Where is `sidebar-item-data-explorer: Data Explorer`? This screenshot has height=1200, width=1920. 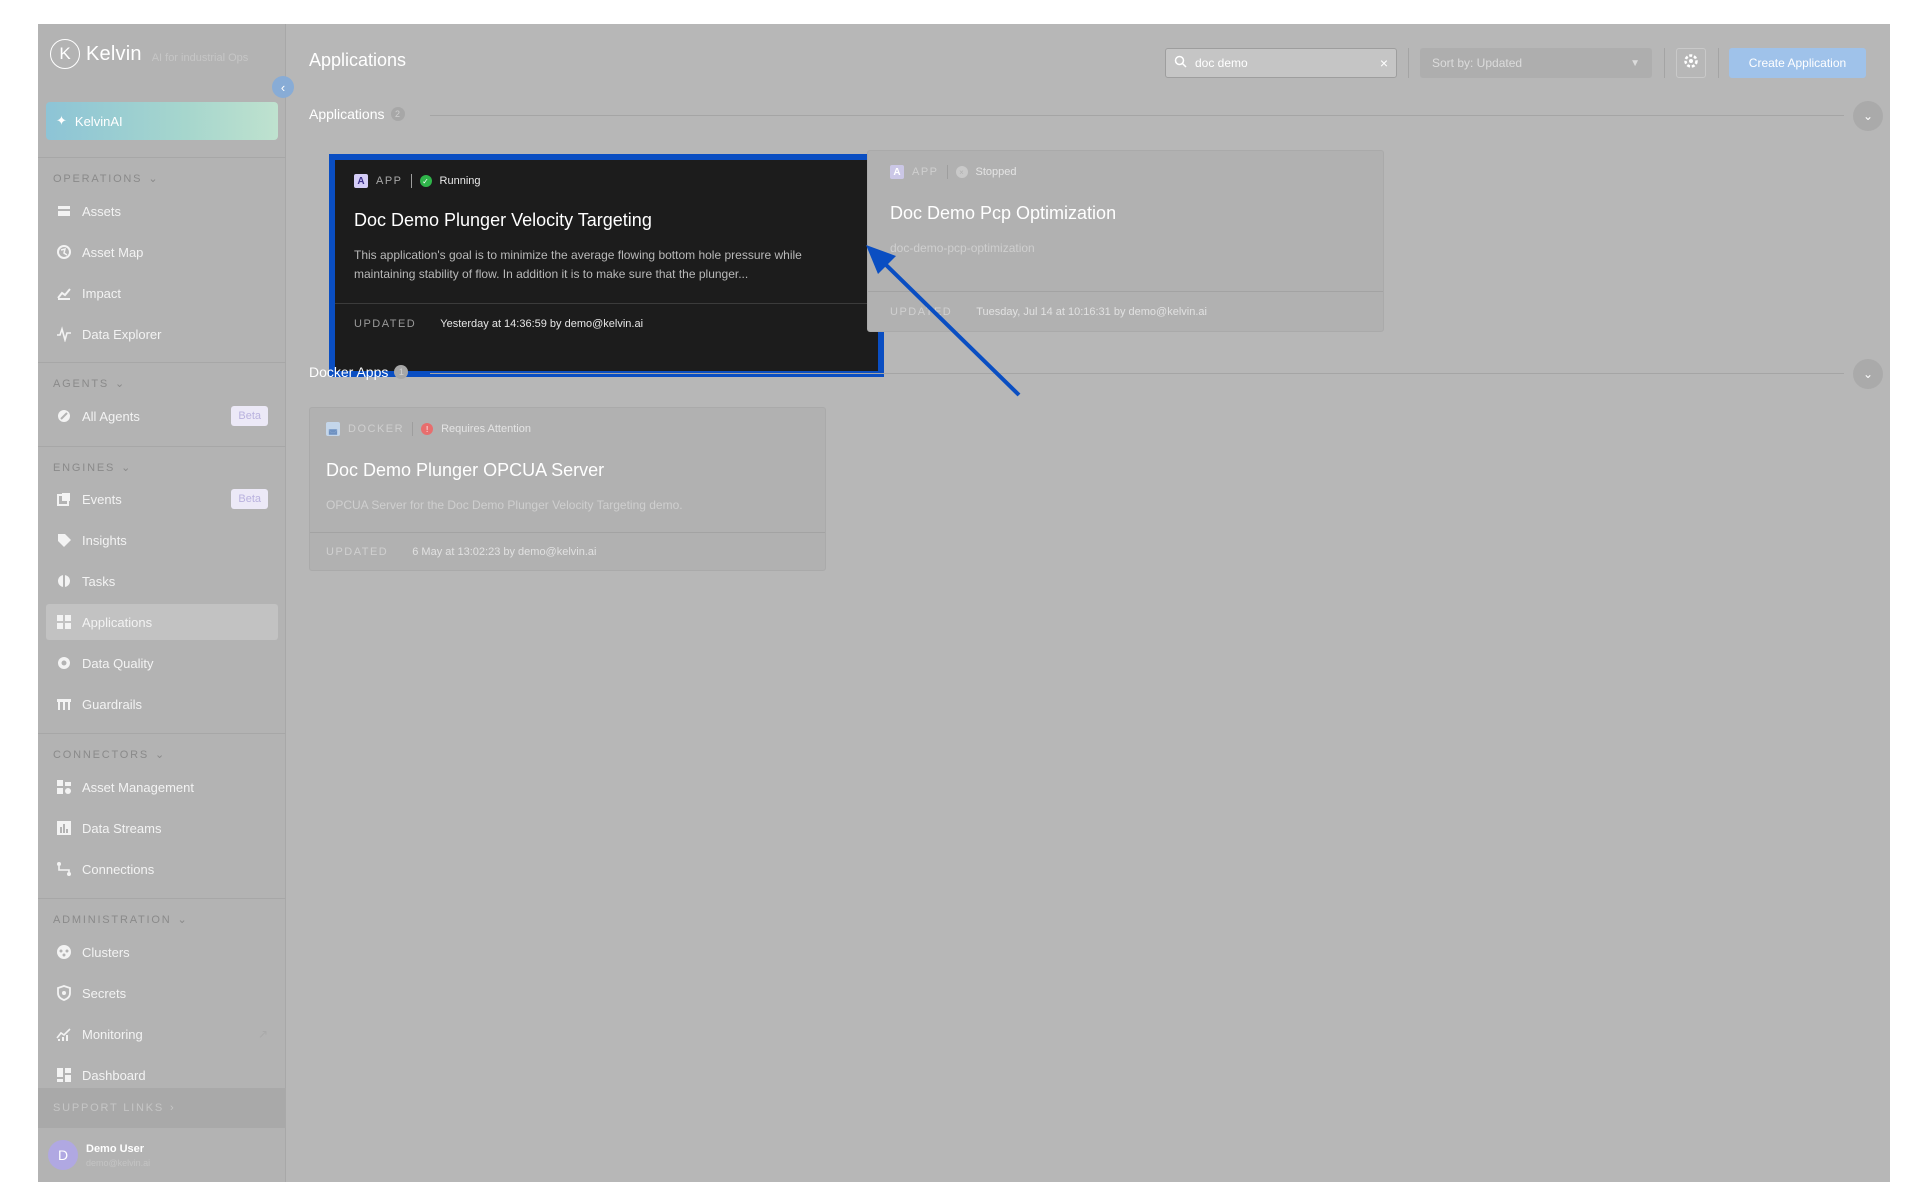 sidebar-item-data-explorer: Data Explorer is located at coordinates (162, 334).